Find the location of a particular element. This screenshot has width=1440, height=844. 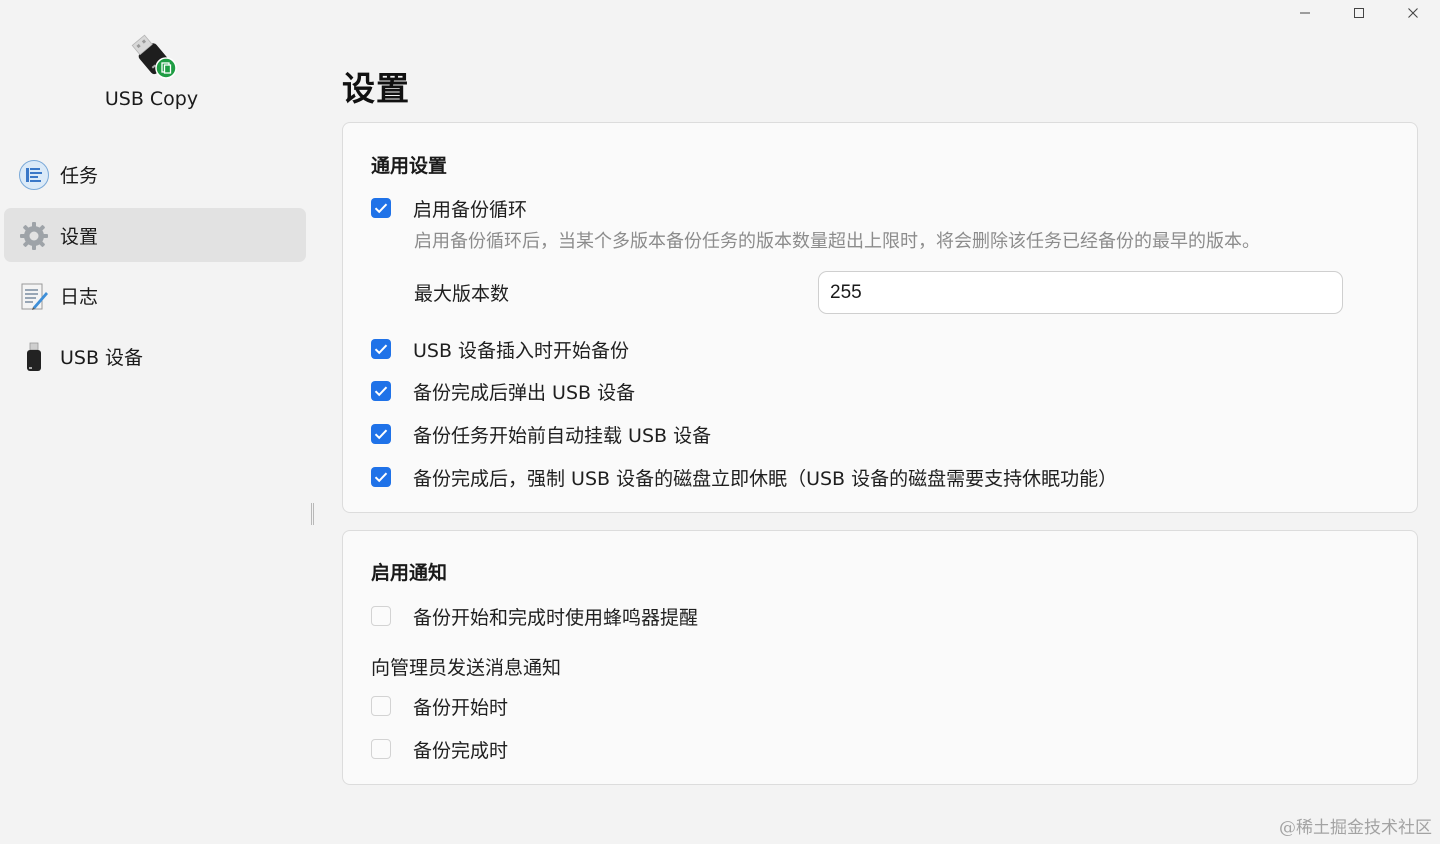

sidebar-item-settings: 设置 is located at coordinates (155, 235).